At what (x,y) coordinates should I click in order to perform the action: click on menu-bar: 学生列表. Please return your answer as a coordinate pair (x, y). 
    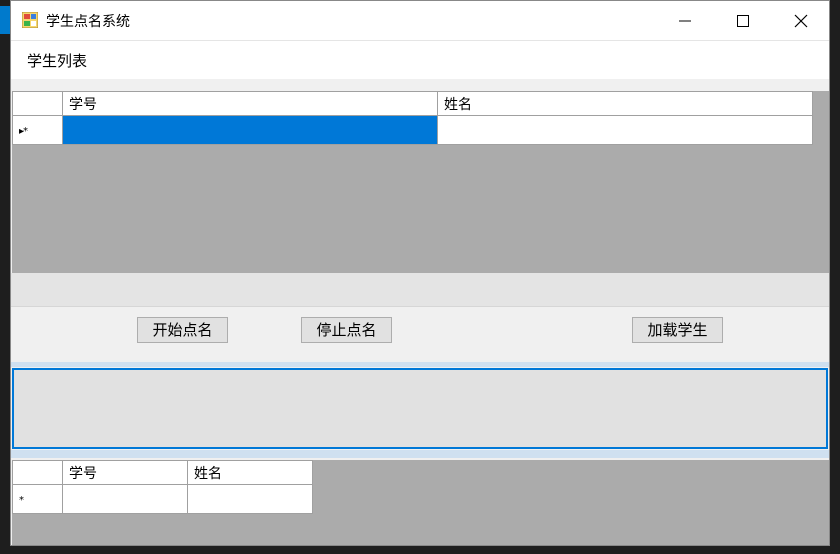
    Looking at the image, I should click on (420, 60).